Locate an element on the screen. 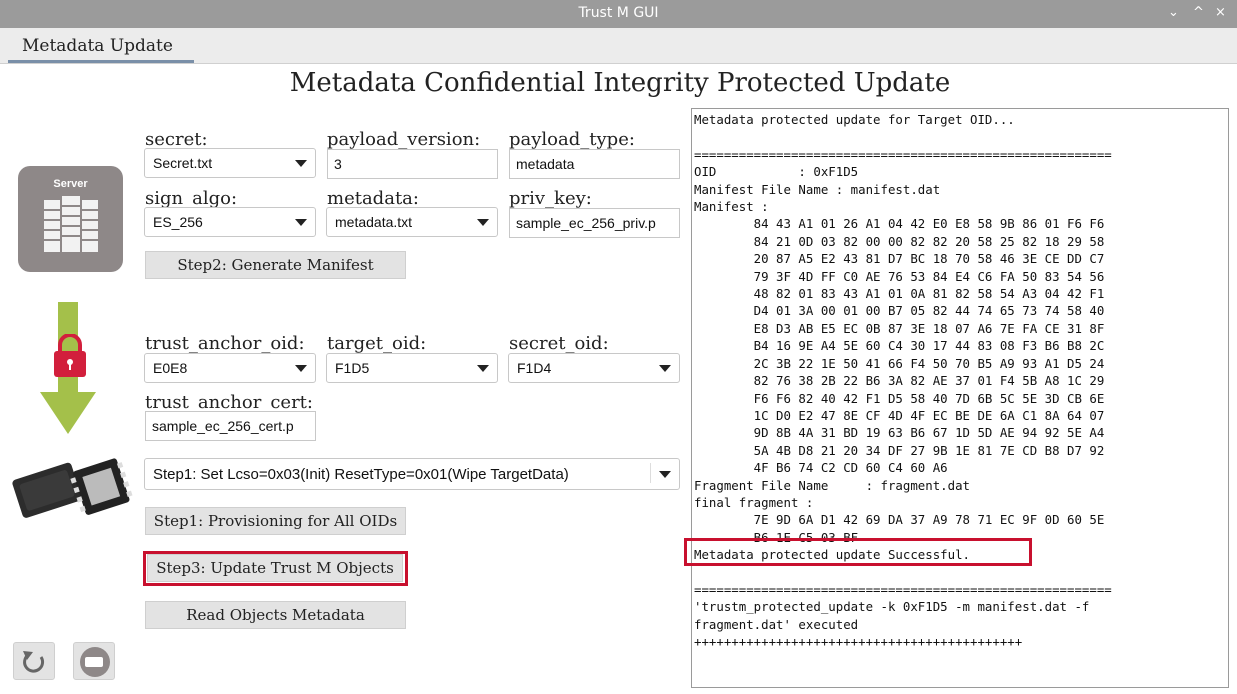 This screenshot has height=694, width=1237. back-button is located at coordinates (34, 661).